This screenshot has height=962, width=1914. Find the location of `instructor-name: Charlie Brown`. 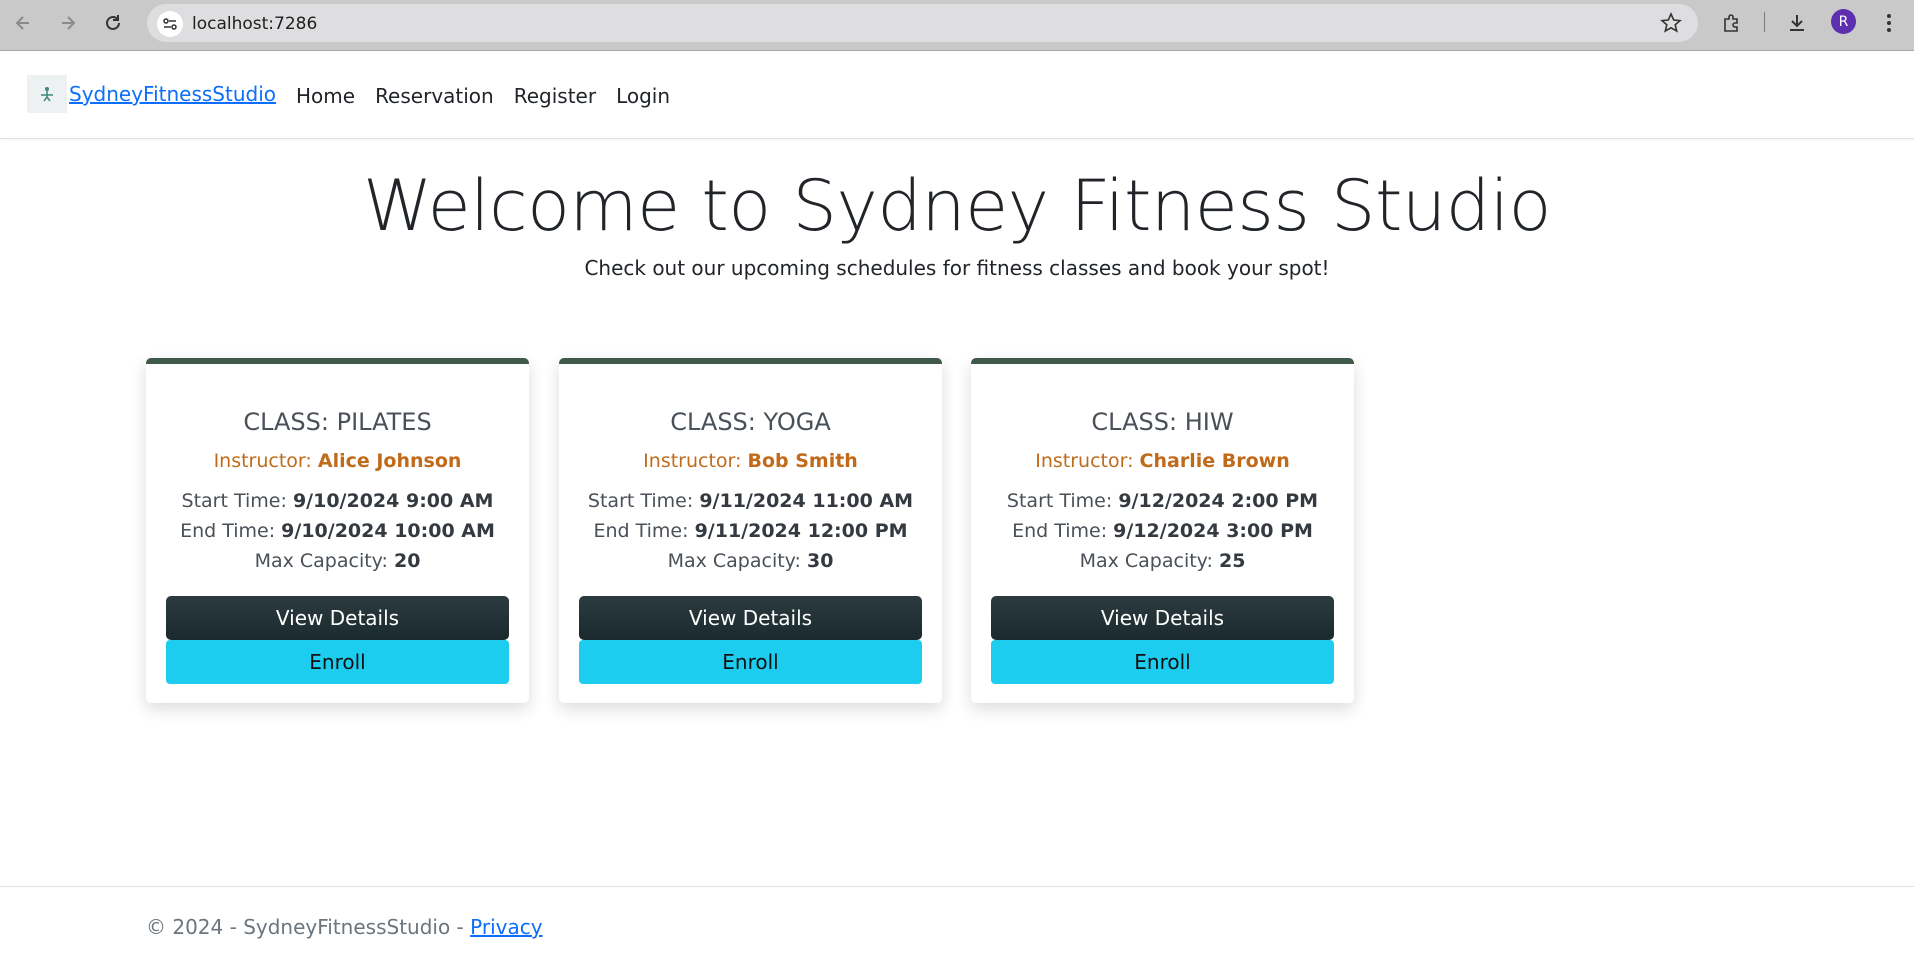

instructor-name: Charlie Brown is located at coordinates (1214, 461).